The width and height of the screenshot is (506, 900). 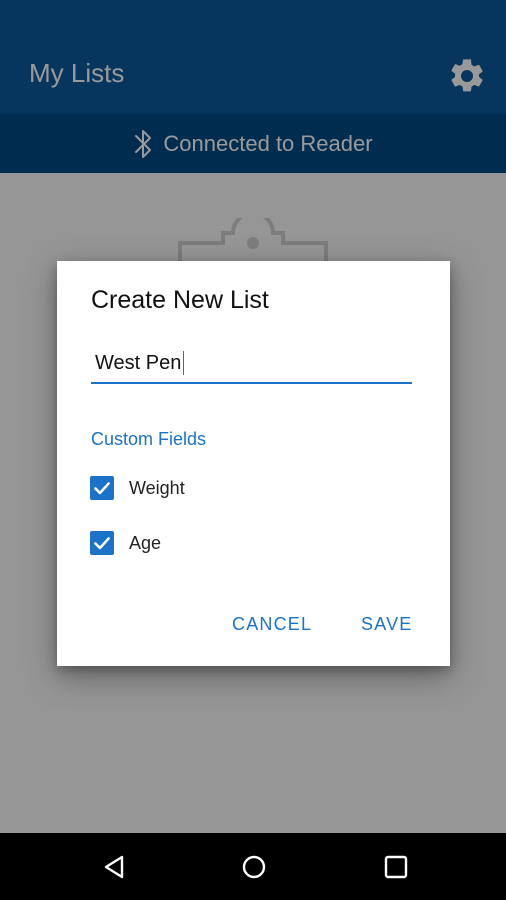 I want to click on back-triangle-icon, so click(x=114, y=867).